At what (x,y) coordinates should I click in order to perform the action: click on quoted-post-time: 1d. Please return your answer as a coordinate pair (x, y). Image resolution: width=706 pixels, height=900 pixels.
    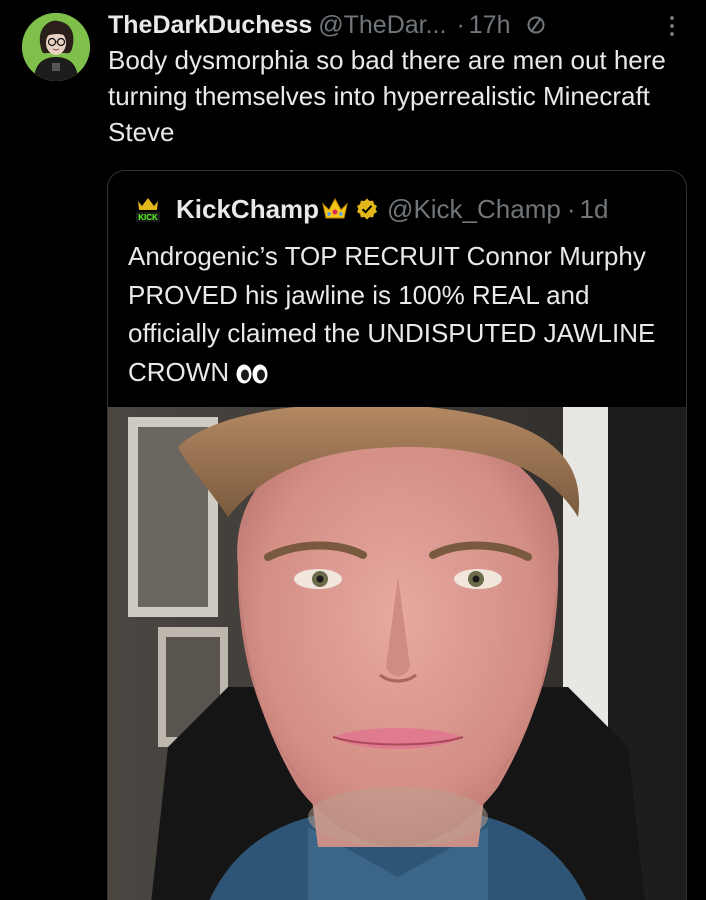
    Looking at the image, I should click on (594, 209).